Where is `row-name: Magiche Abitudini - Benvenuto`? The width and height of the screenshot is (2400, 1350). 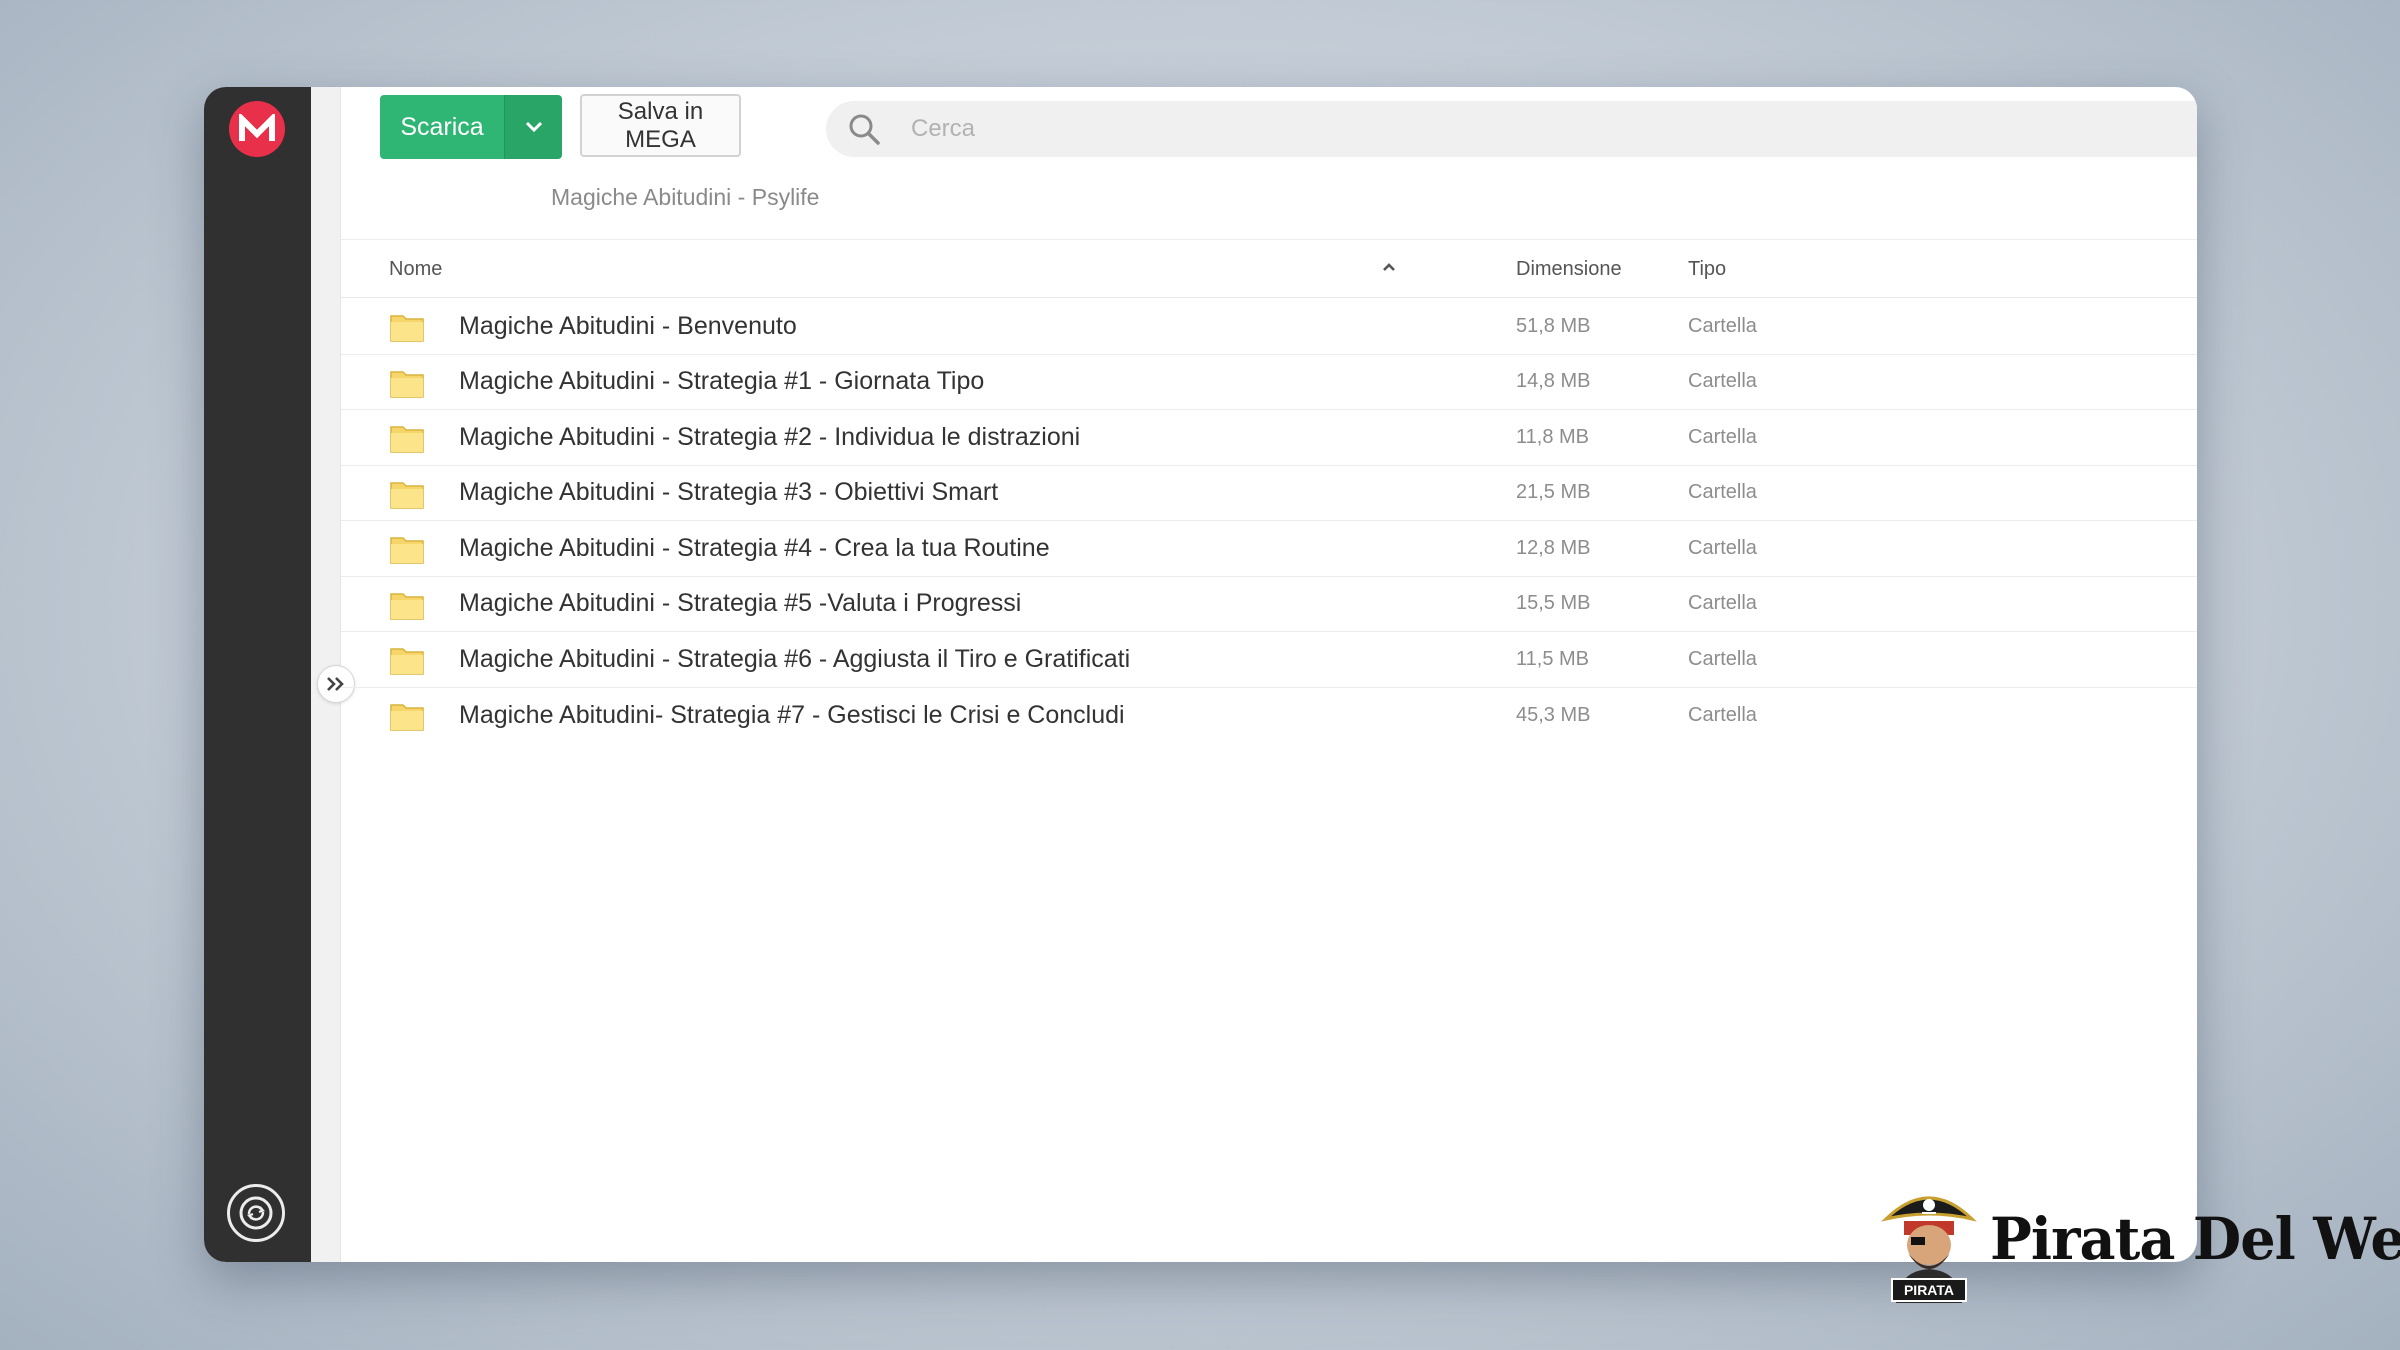
row-name: Magiche Abitudini - Benvenuto is located at coordinates (628, 325).